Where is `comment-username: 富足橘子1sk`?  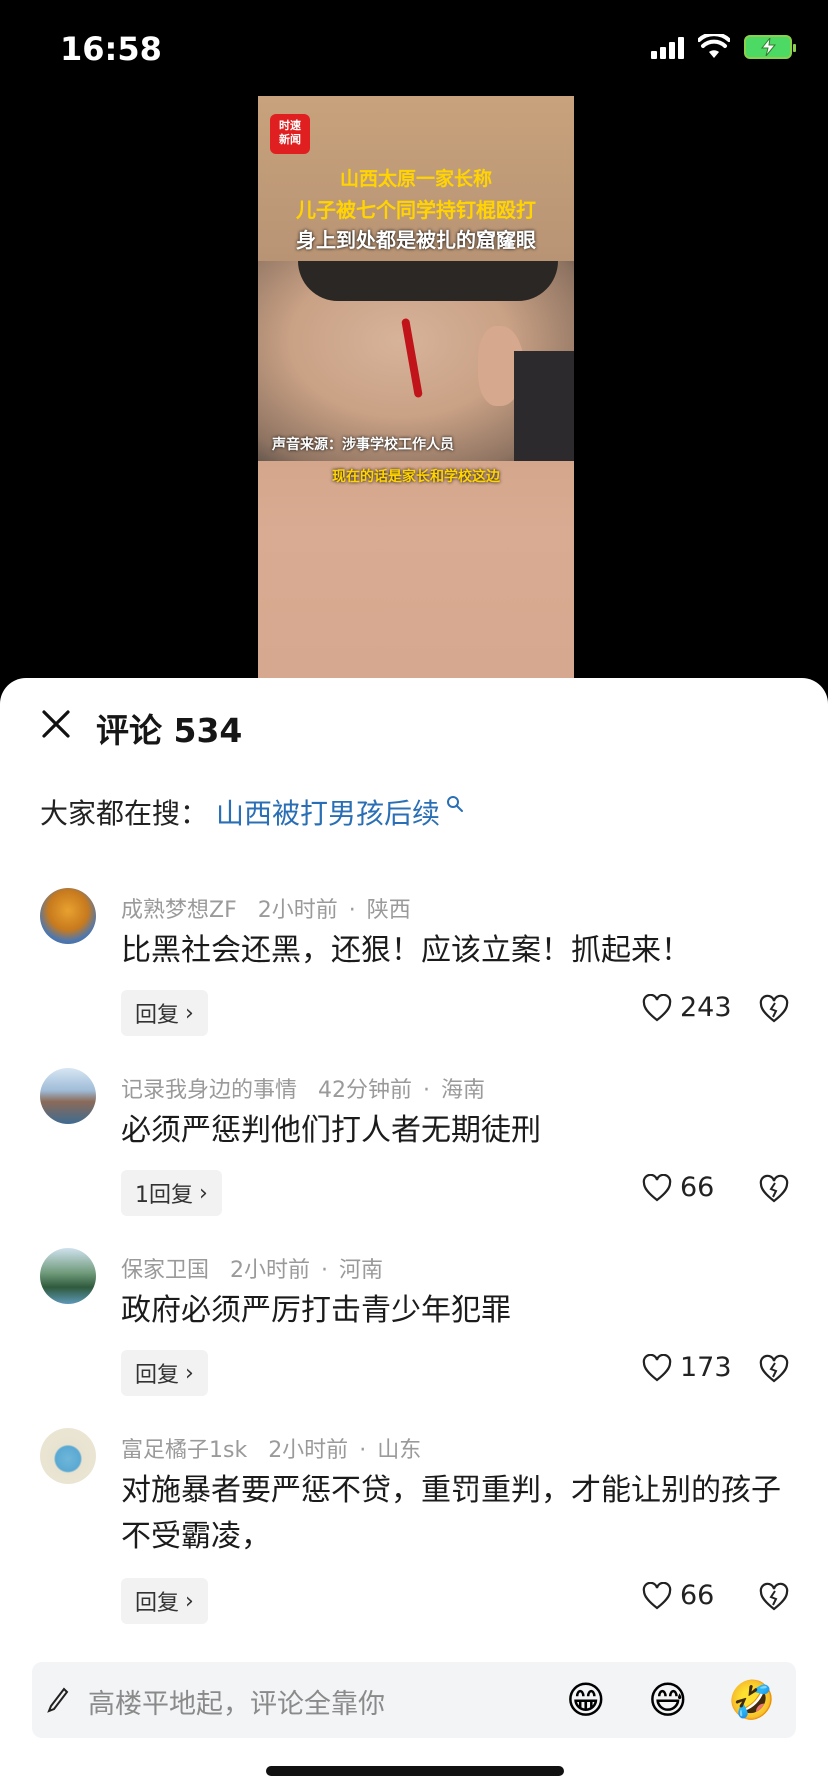 comment-username: 富足橘子1sk is located at coordinates (184, 1450).